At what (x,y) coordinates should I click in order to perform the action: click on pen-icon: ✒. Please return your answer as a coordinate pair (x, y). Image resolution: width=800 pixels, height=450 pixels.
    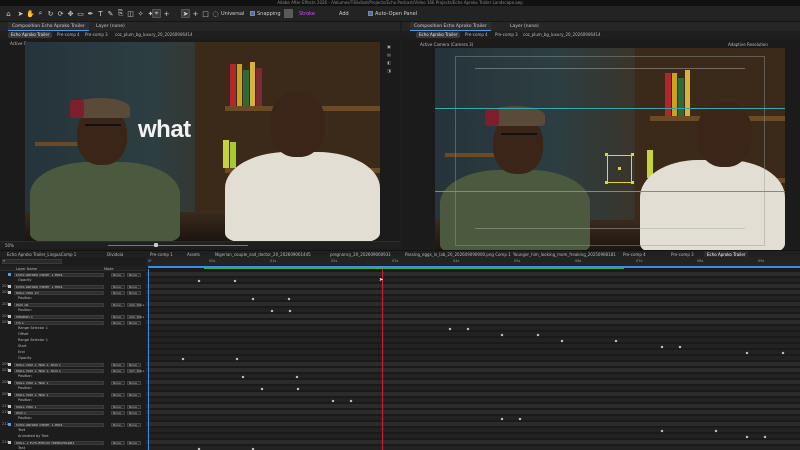
    Looking at the image, I should click on (90, 13).